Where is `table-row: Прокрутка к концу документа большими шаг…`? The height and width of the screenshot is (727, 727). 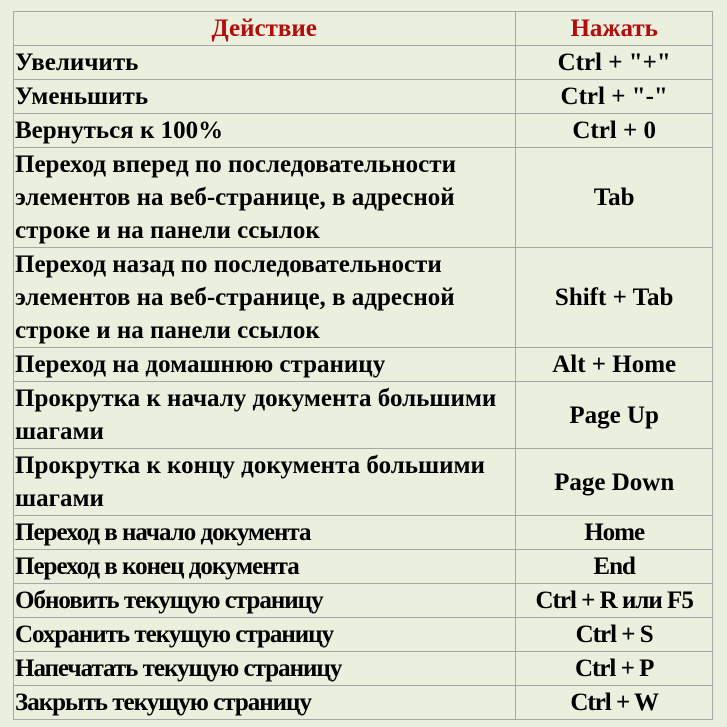
table-row: Прокрутка к концу документа большими шаг… is located at coordinates (362, 482).